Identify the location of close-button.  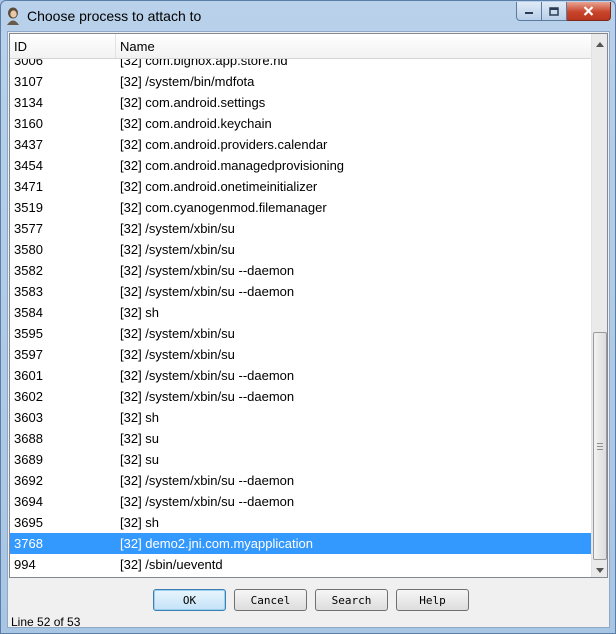
(589, 11).